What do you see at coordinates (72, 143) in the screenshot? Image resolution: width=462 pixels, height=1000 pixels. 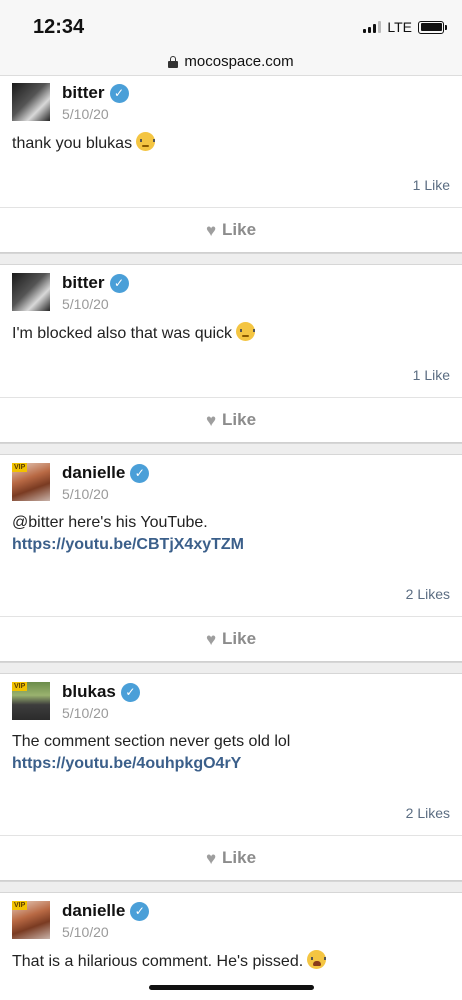 I see `post-text: thank you blukas` at bounding box center [72, 143].